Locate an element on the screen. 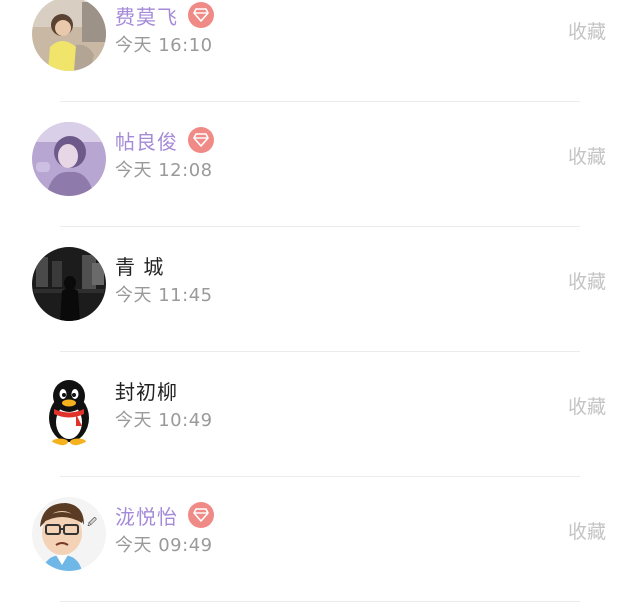  qq-penguin-icon is located at coordinates (69, 409).